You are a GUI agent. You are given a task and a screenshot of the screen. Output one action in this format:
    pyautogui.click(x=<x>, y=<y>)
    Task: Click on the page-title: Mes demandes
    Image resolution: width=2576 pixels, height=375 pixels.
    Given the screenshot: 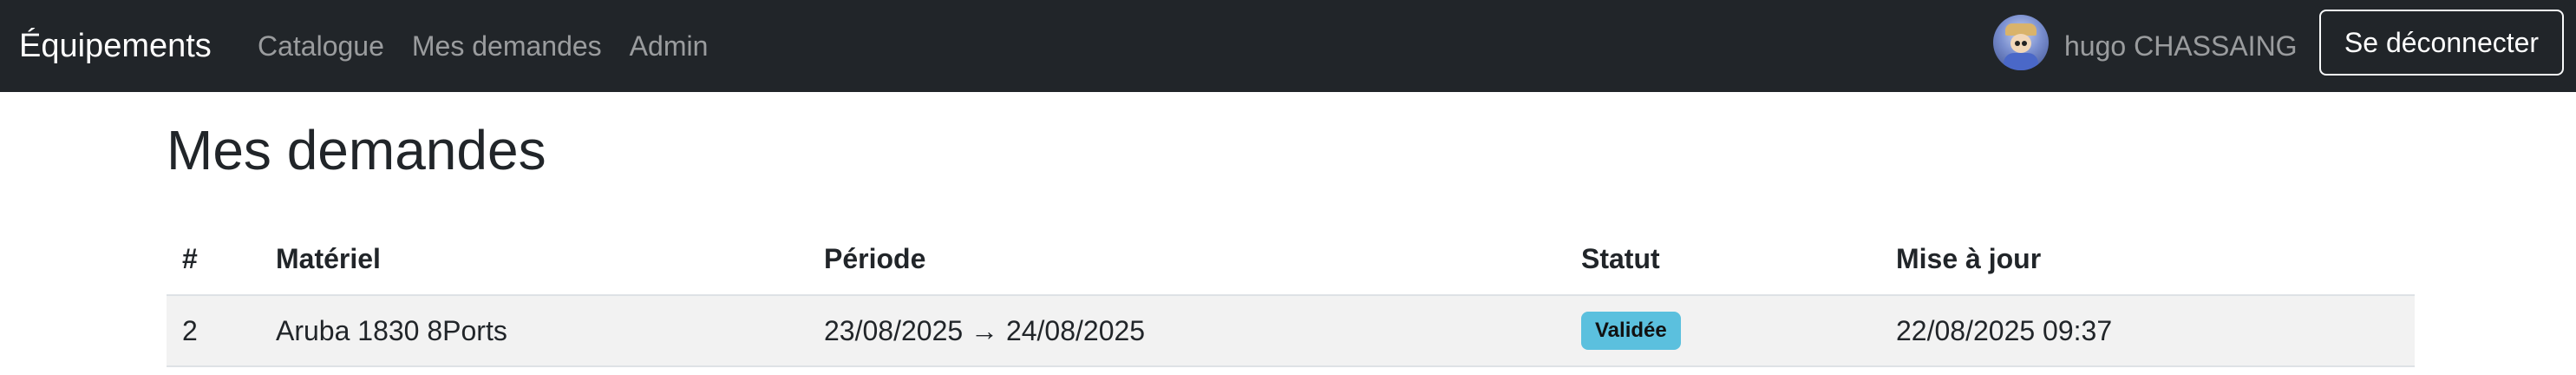 What is the action you would take?
    pyautogui.click(x=356, y=150)
    